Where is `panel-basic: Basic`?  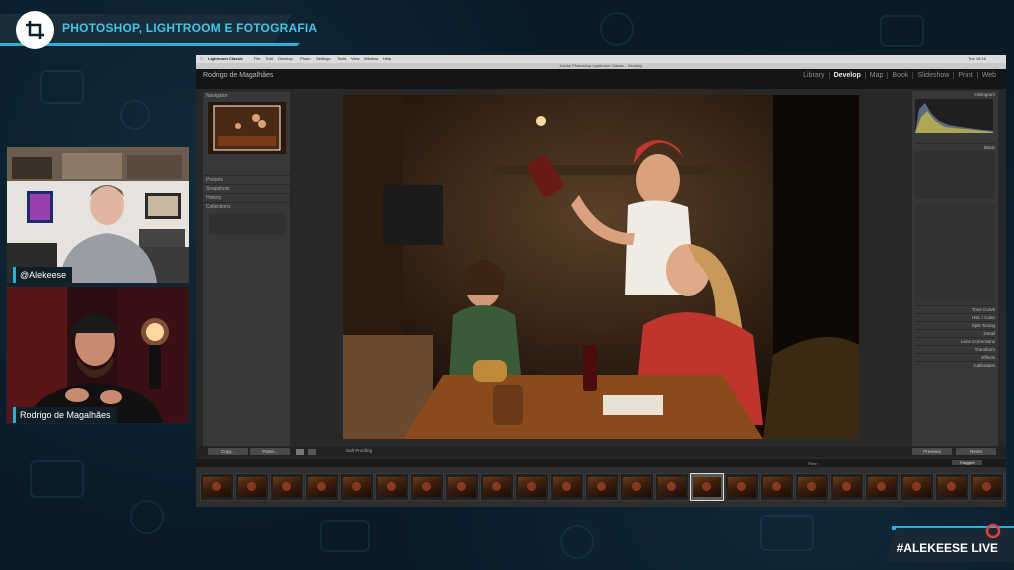 panel-basic: Basic is located at coordinates (955, 147).